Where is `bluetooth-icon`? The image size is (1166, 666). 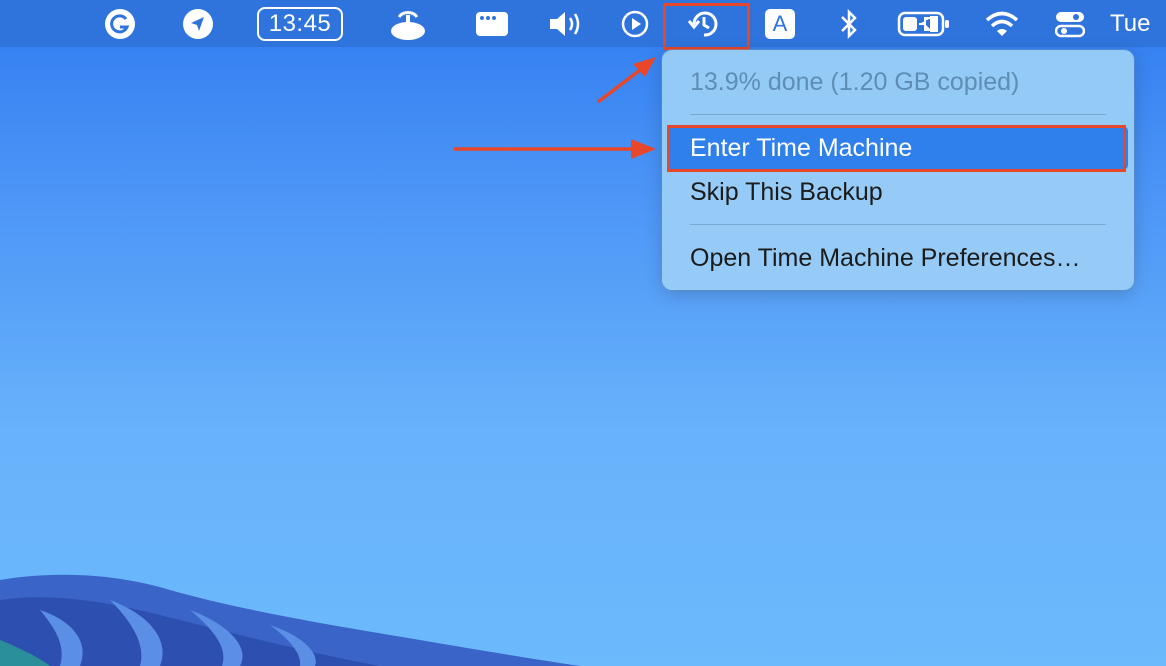 bluetooth-icon is located at coordinates (849, 23).